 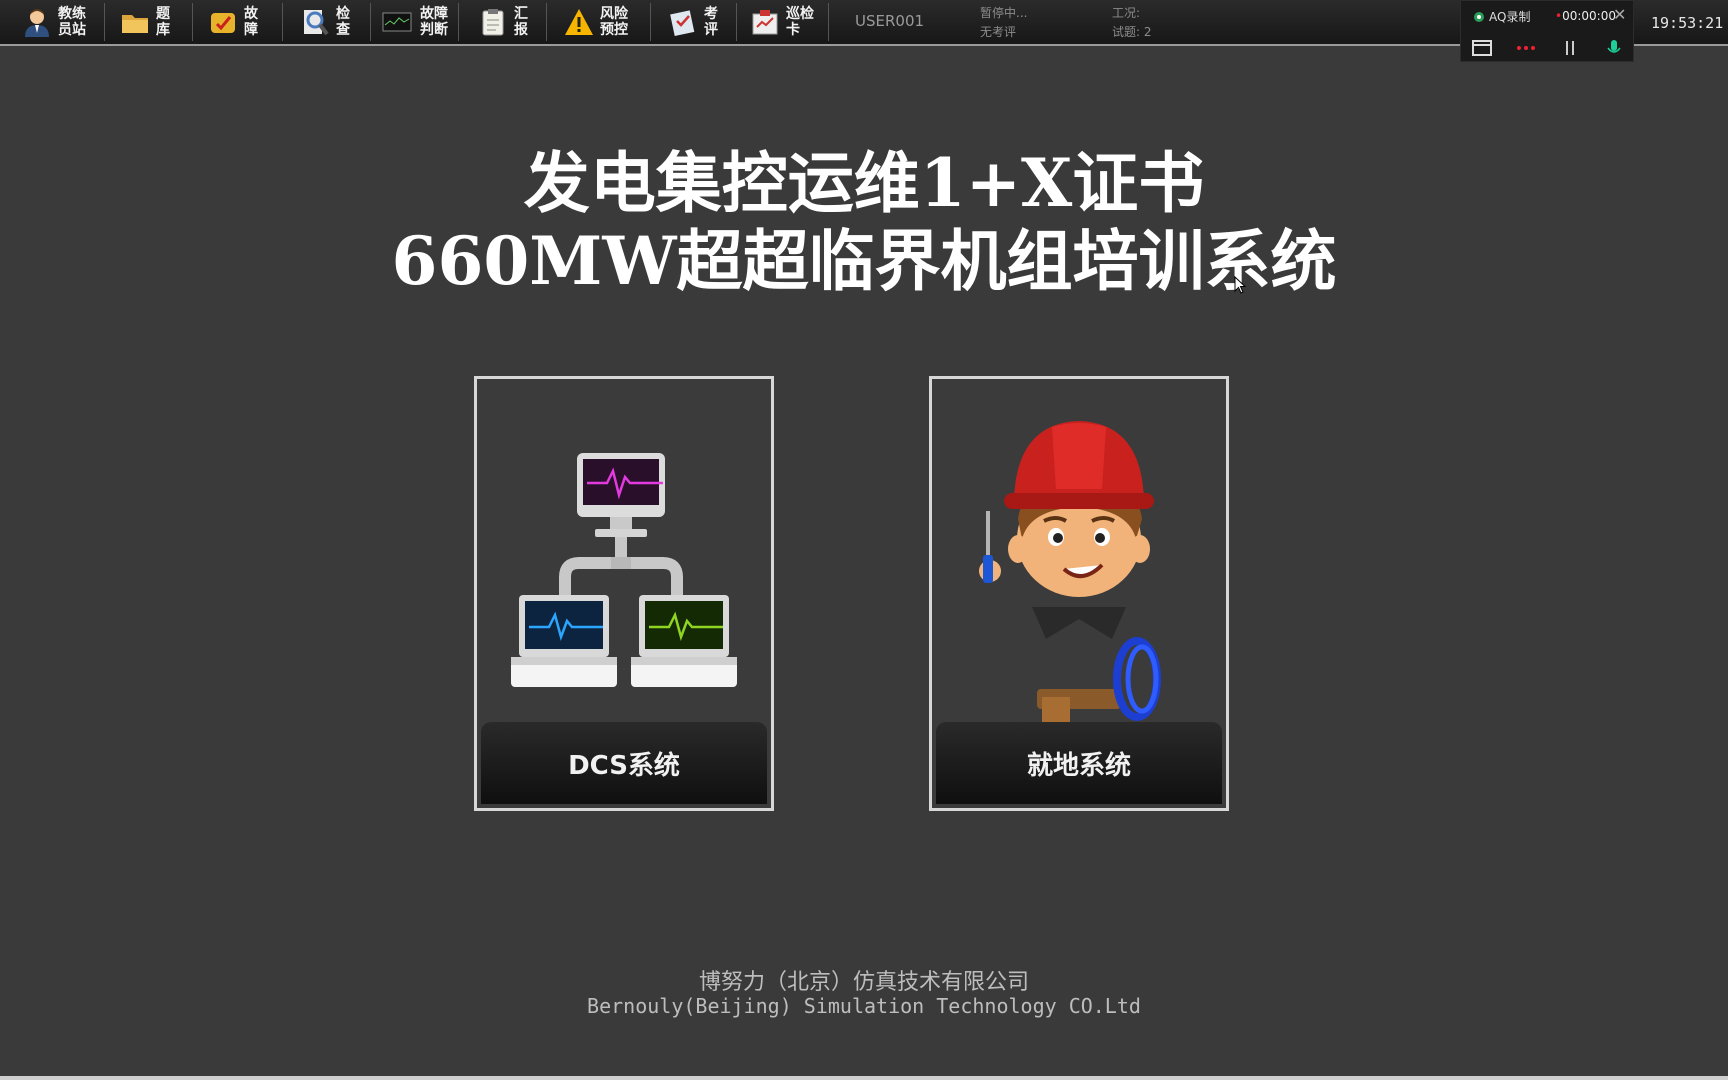 What do you see at coordinates (1619, 14) in the screenshot?
I see `recorder-close-button: ✕` at bounding box center [1619, 14].